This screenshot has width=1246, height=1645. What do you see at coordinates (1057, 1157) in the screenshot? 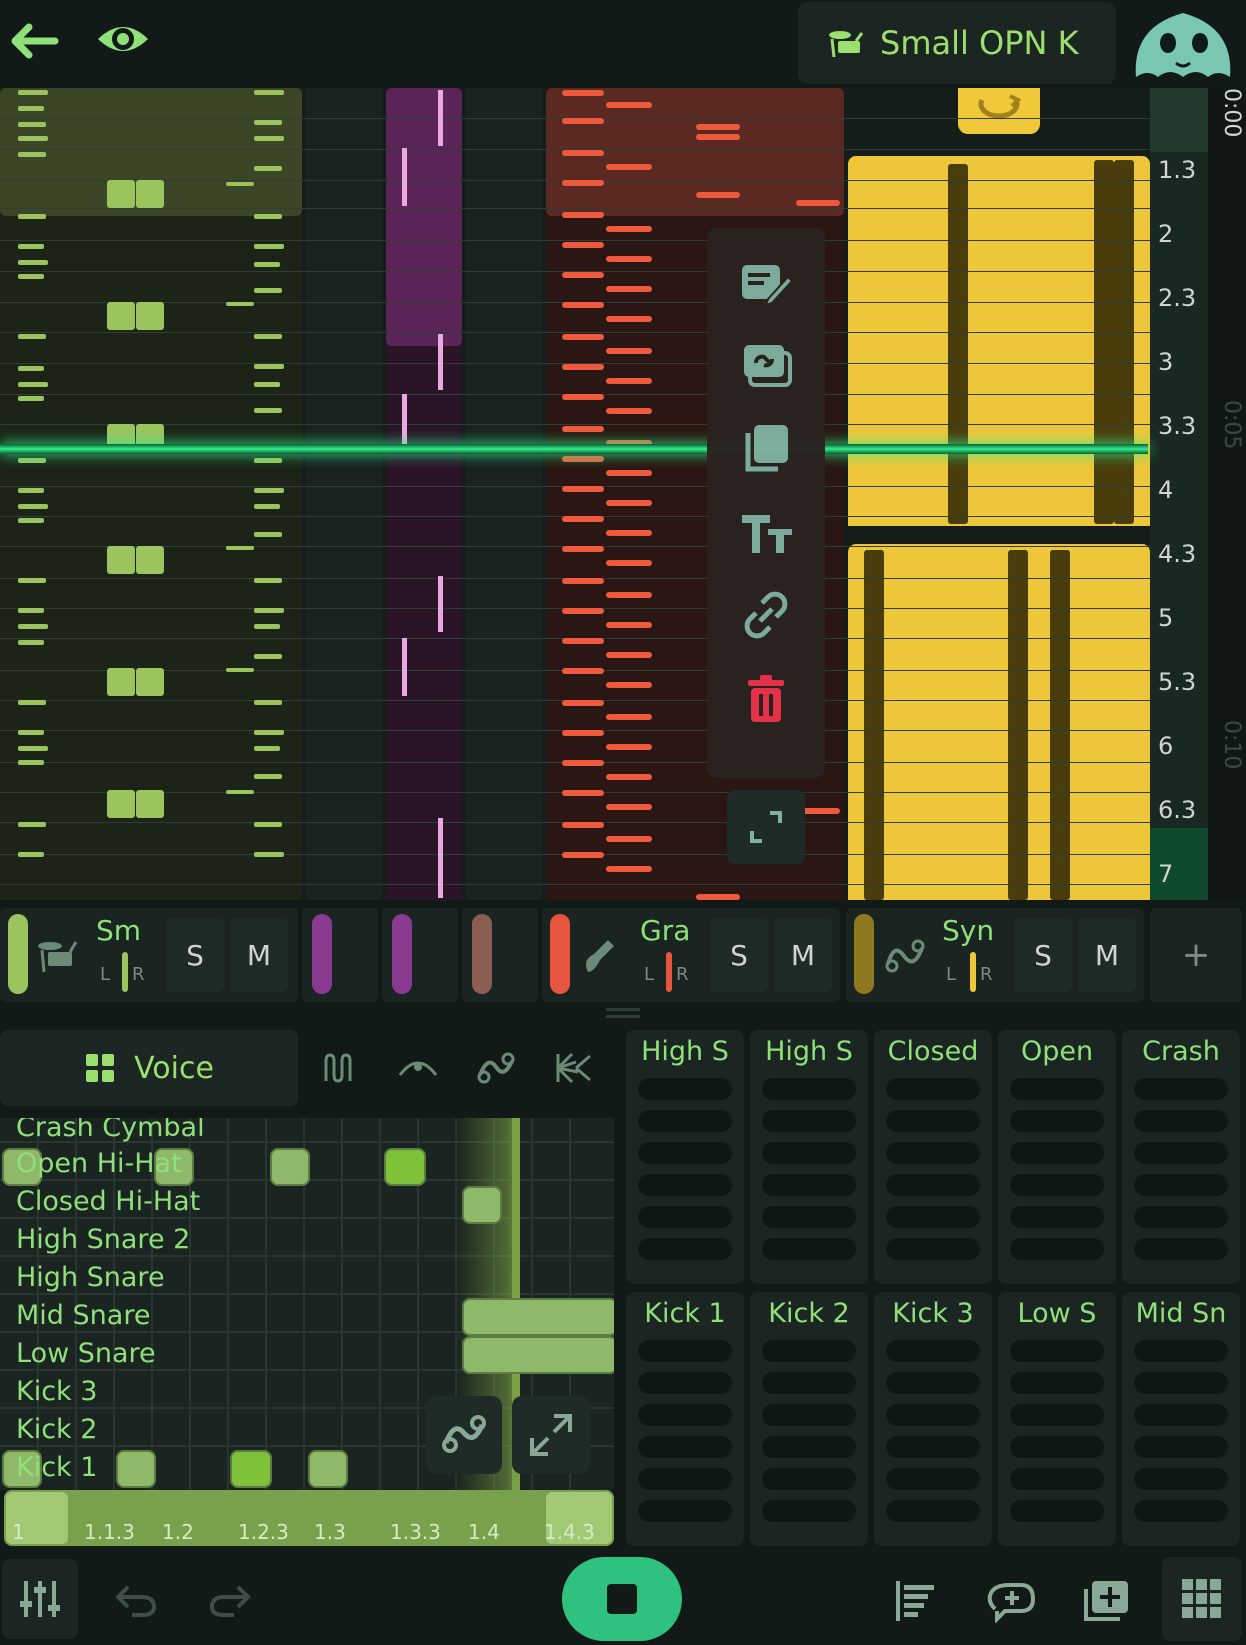
I see `drum-pad: Open` at bounding box center [1057, 1157].